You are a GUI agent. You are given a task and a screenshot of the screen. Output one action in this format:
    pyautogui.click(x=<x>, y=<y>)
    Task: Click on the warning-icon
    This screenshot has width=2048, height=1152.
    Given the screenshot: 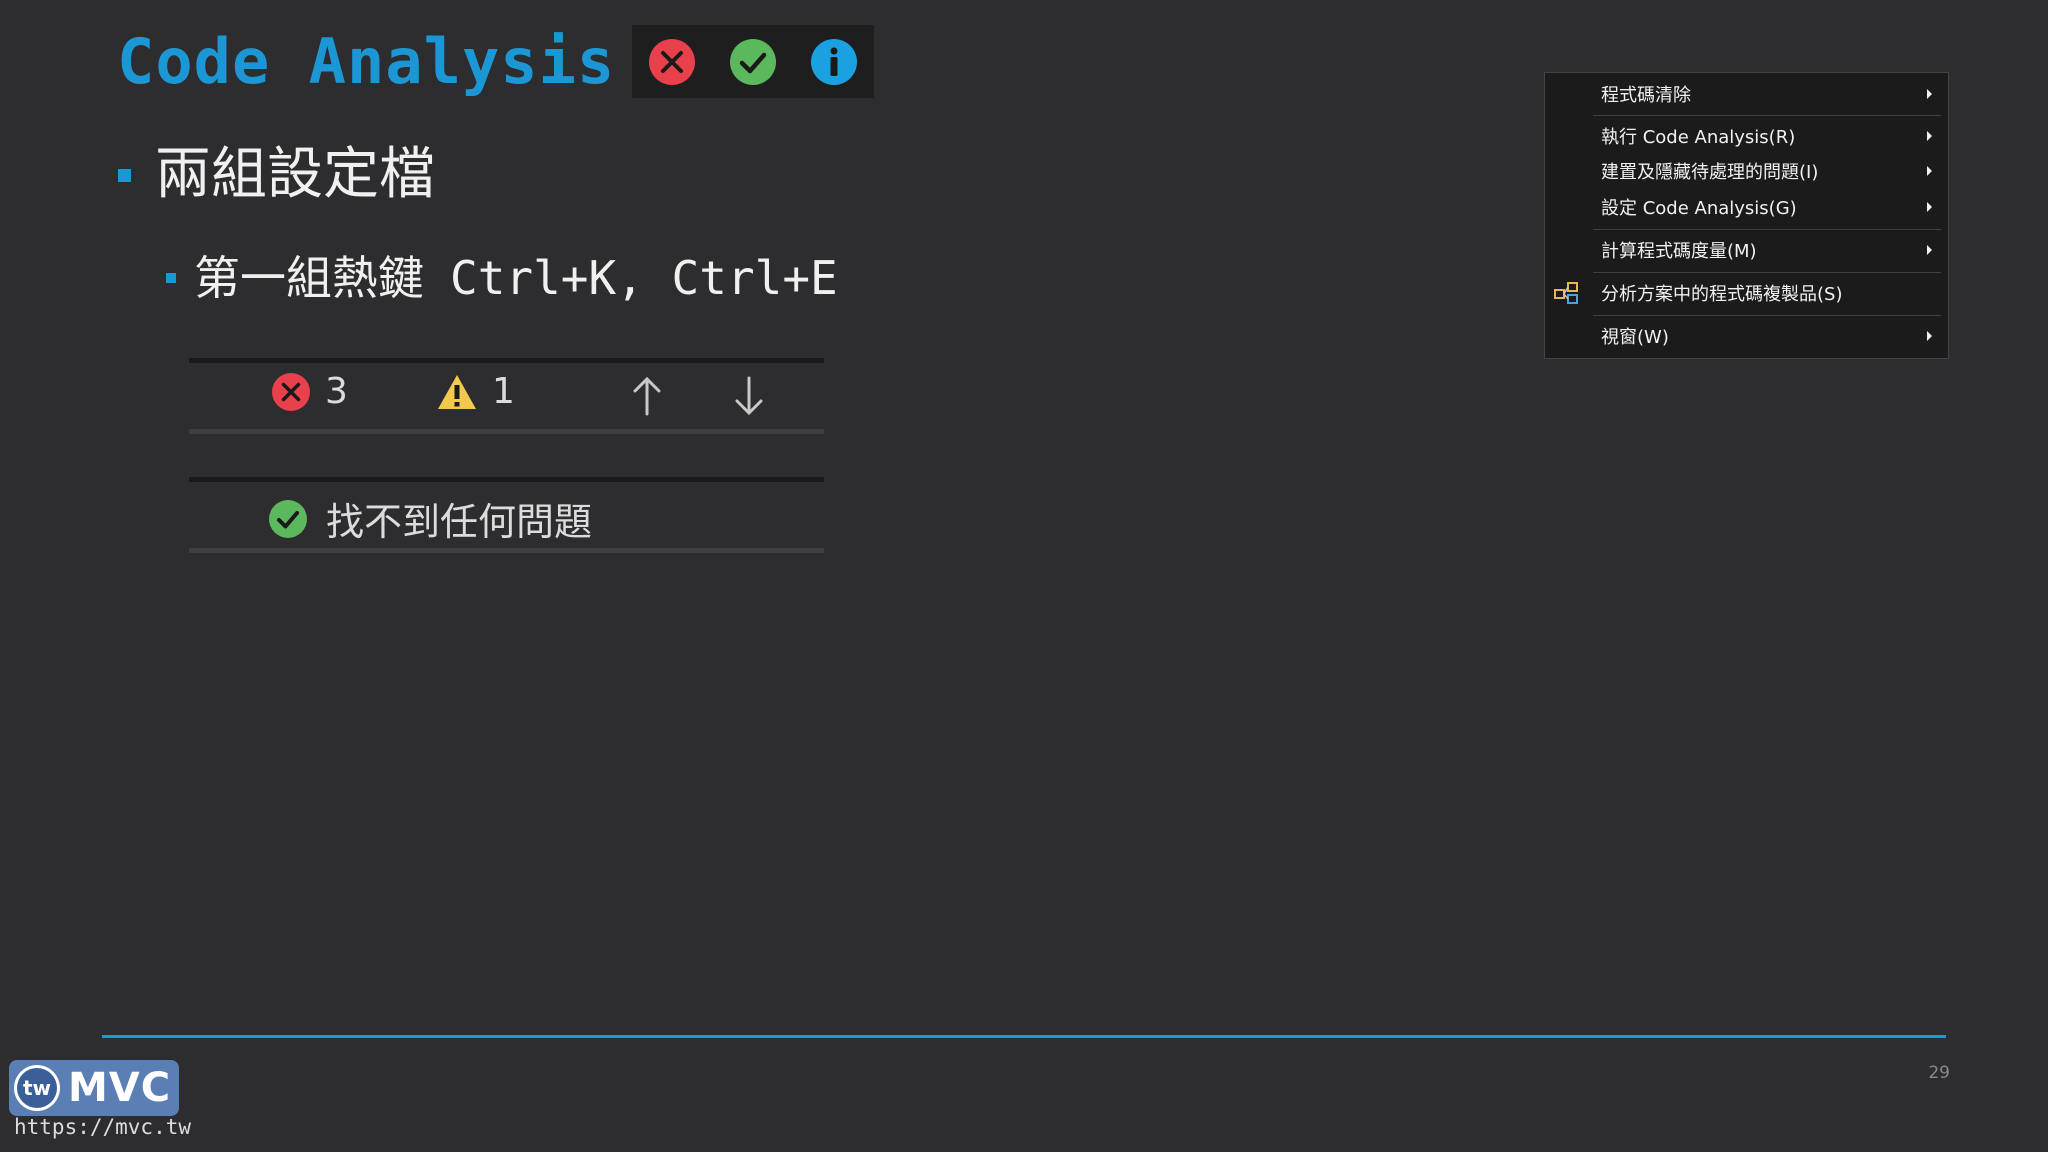 What is the action you would take?
    pyautogui.click(x=457, y=391)
    